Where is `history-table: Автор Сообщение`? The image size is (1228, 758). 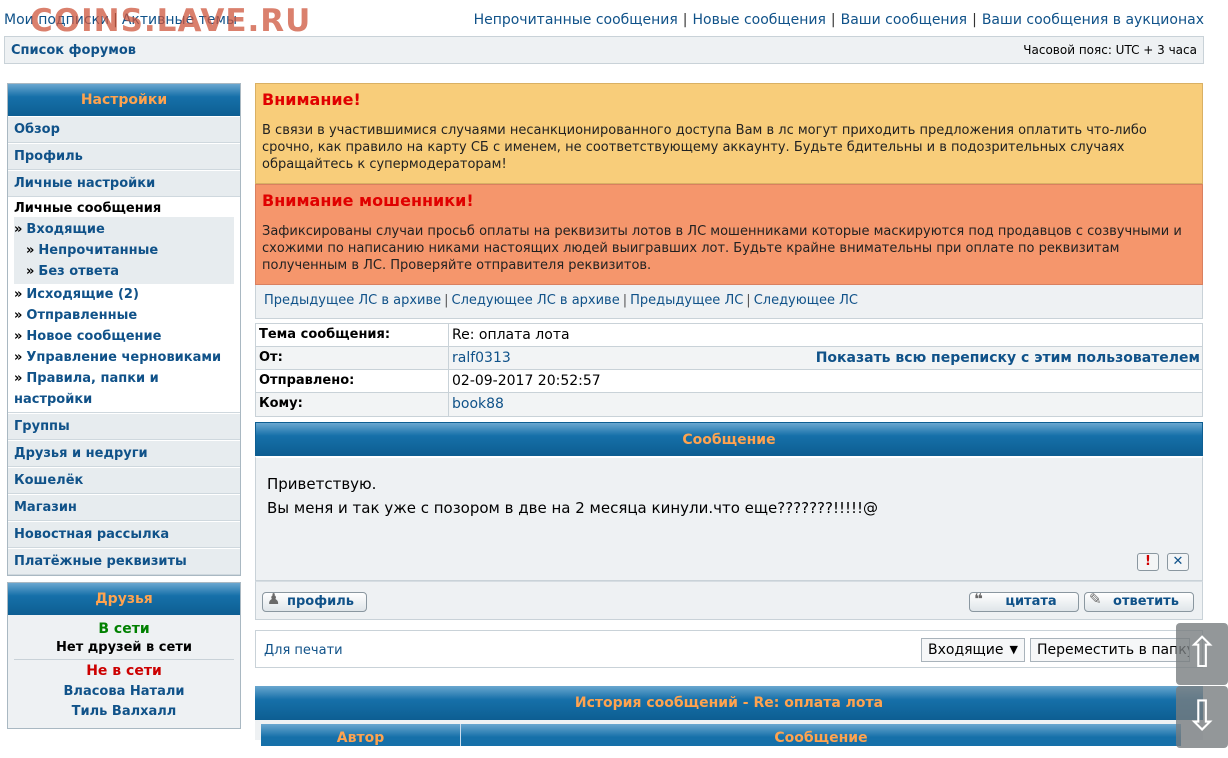
history-table: Автор Сообщение is located at coordinates (729, 733).